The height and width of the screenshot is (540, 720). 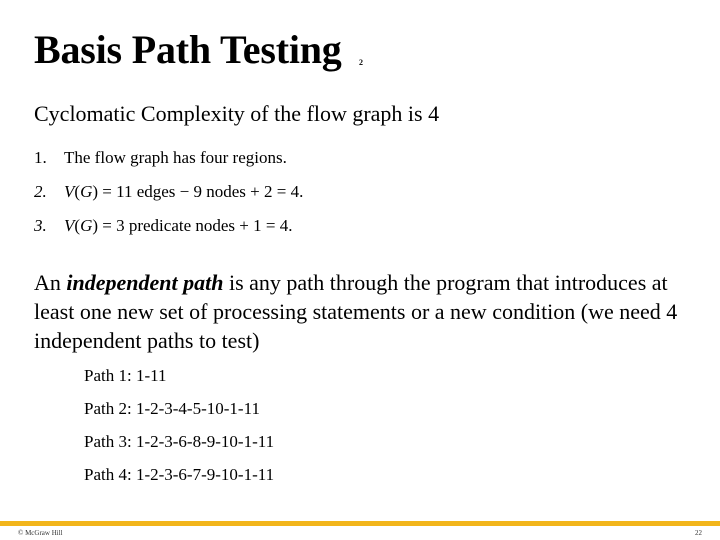 I want to click on list-text-part: ) = 3 predicate nodes + 1 = 4., so click(x=192, y=225).